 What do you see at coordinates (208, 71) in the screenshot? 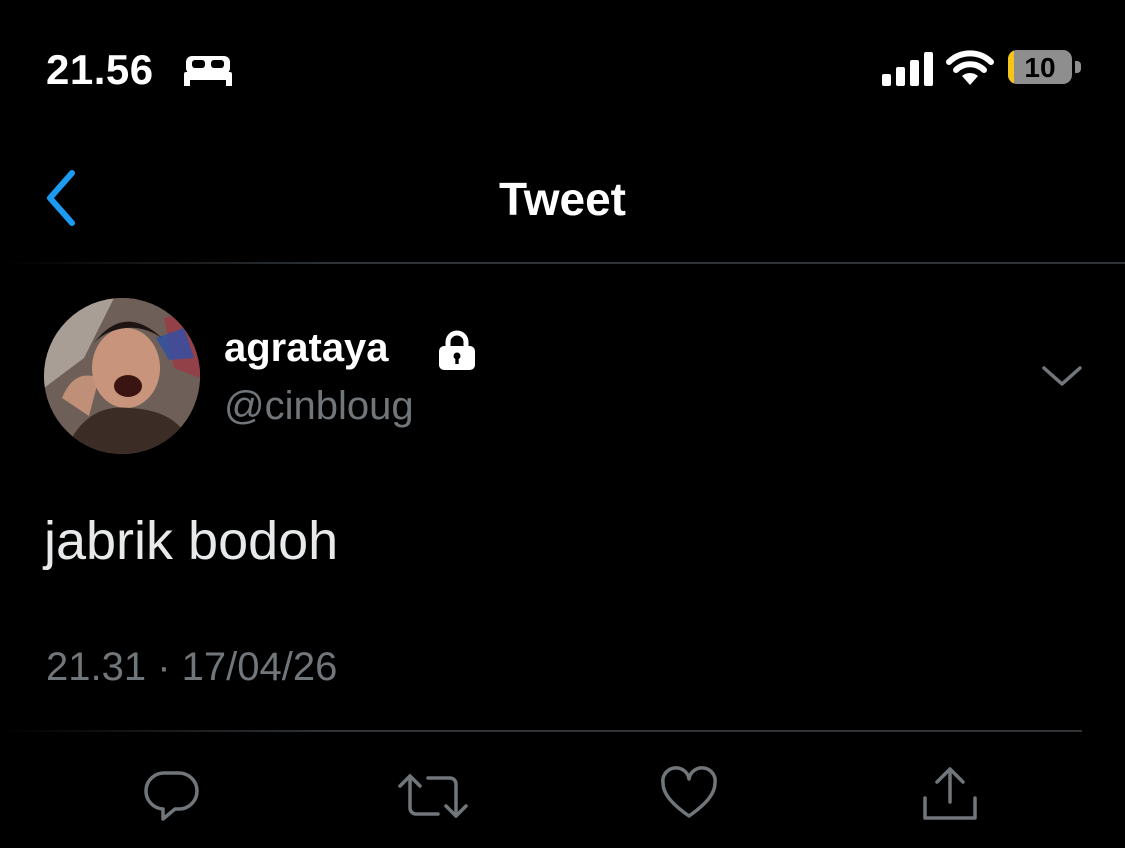
I see `bed-icon` at bounding box center [208, 71].